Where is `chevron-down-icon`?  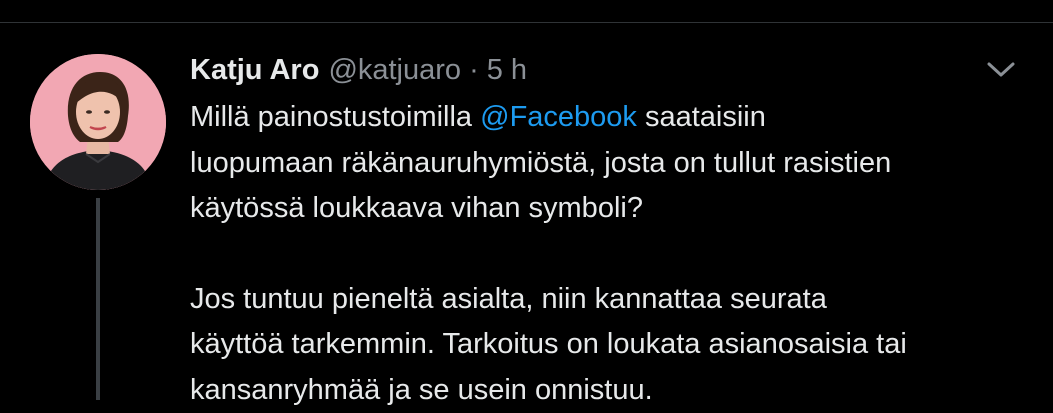 chevron-down-icon is located at coordinates (1001, 69).